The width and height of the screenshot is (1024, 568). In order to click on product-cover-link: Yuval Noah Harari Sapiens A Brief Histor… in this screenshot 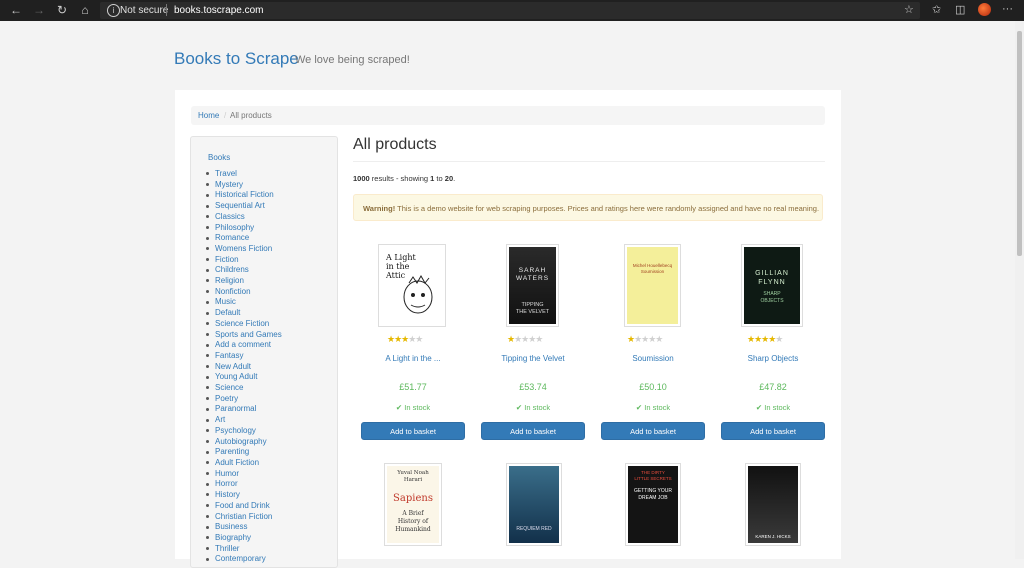, I will do `click(413, 504)`.